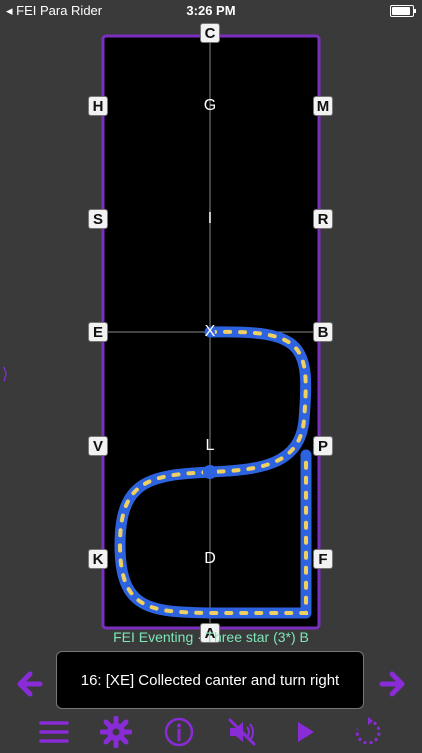 The width and height of the screenshot is (422, 753). Describe the element at coordinates (210, 331) in the screenshot. I see `centerline-x: X` at that location.